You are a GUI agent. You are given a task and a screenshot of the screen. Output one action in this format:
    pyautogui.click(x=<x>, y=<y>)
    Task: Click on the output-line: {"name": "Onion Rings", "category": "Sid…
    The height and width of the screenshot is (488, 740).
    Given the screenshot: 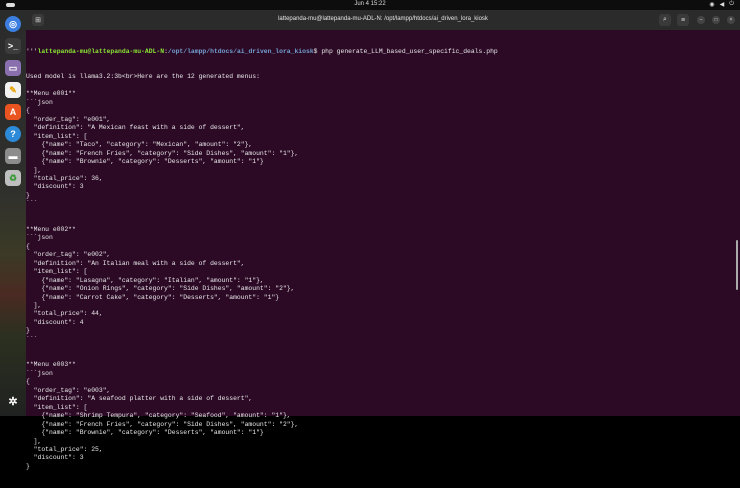 What is the action you would take?
    pyautogui.click(x=160, y=289)
    